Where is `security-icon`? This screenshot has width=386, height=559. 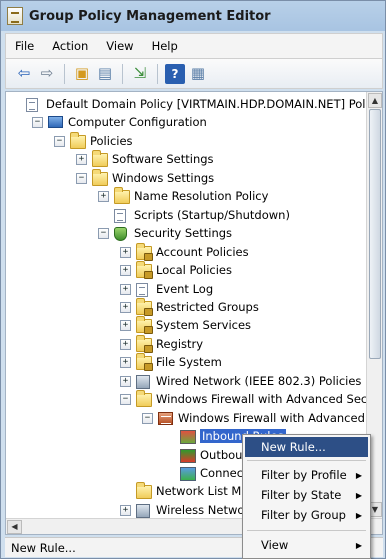 security-icon is located at coordinates (120, 234).